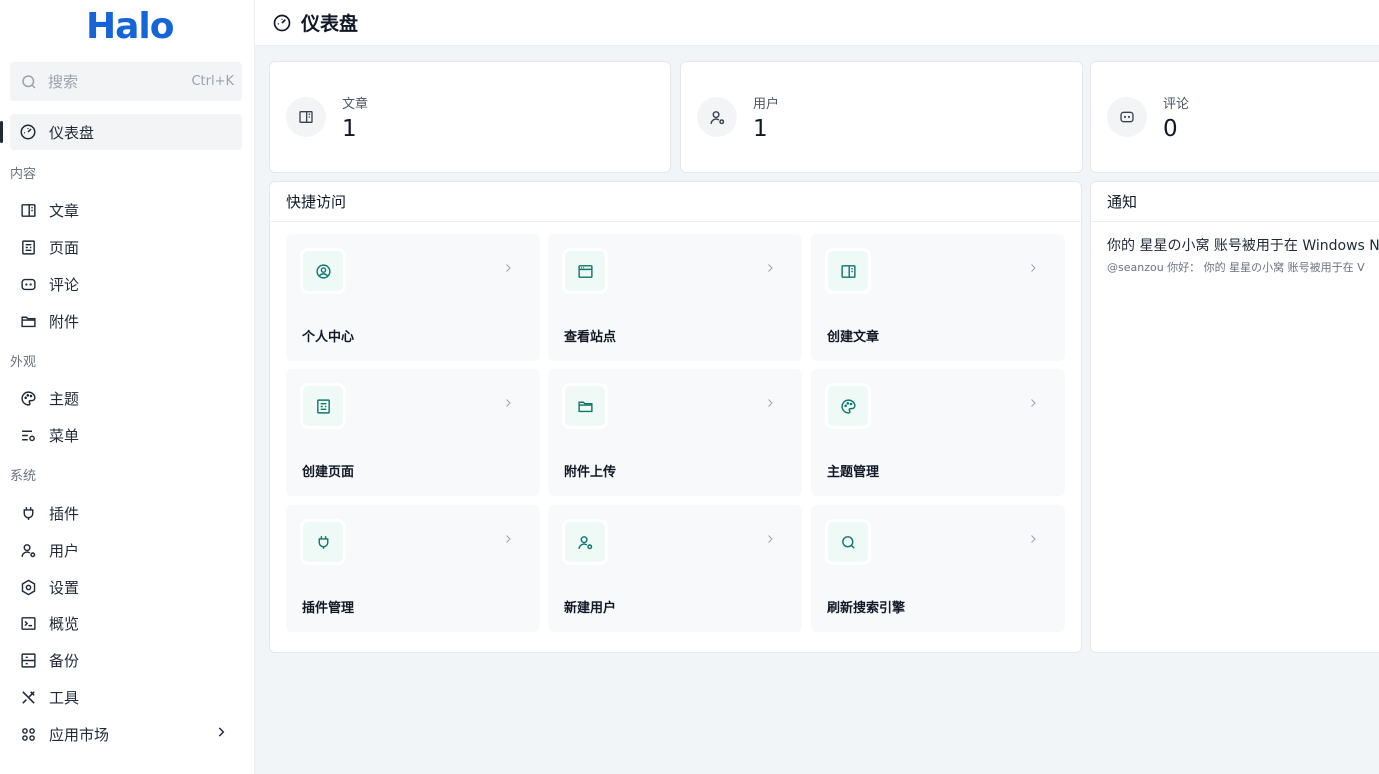  What do you see at coordinates (938, 568) in the screenshot?
I see `quick-item-refresh-search-engine: 刷新搜索引擎` at bounding box center [938, 568].